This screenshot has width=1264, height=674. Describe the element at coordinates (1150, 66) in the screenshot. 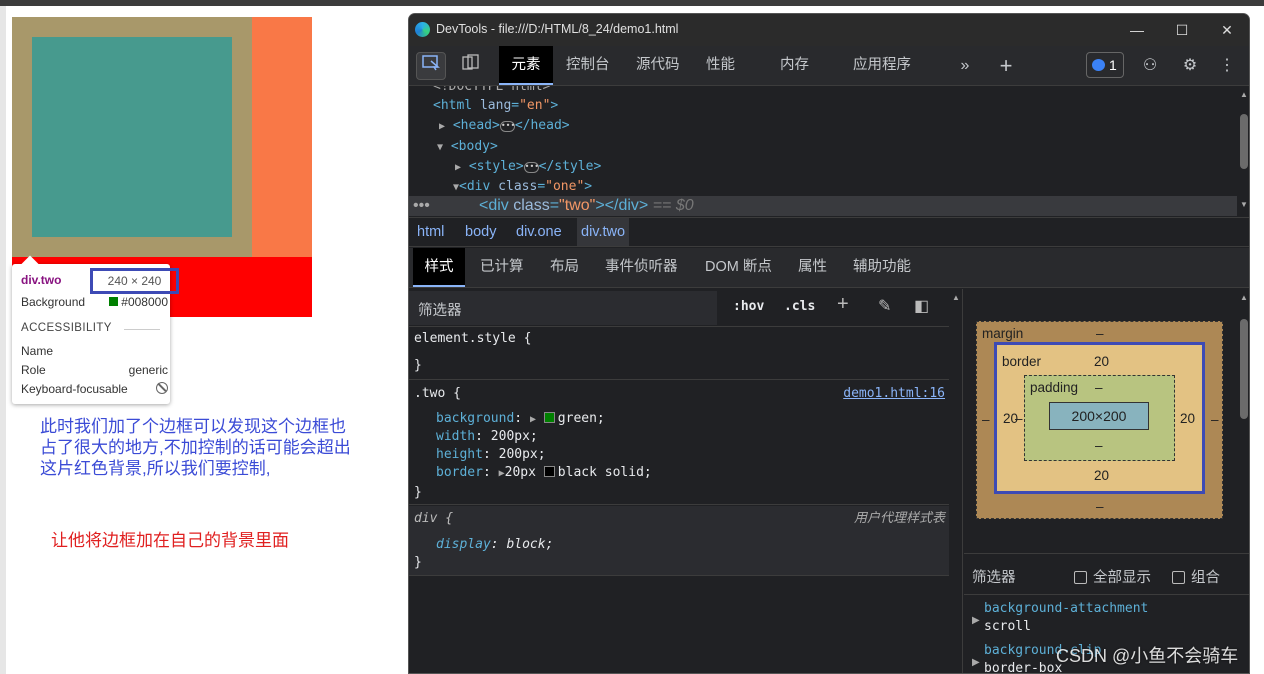

I see `connections-icon: ⚇` at that location.